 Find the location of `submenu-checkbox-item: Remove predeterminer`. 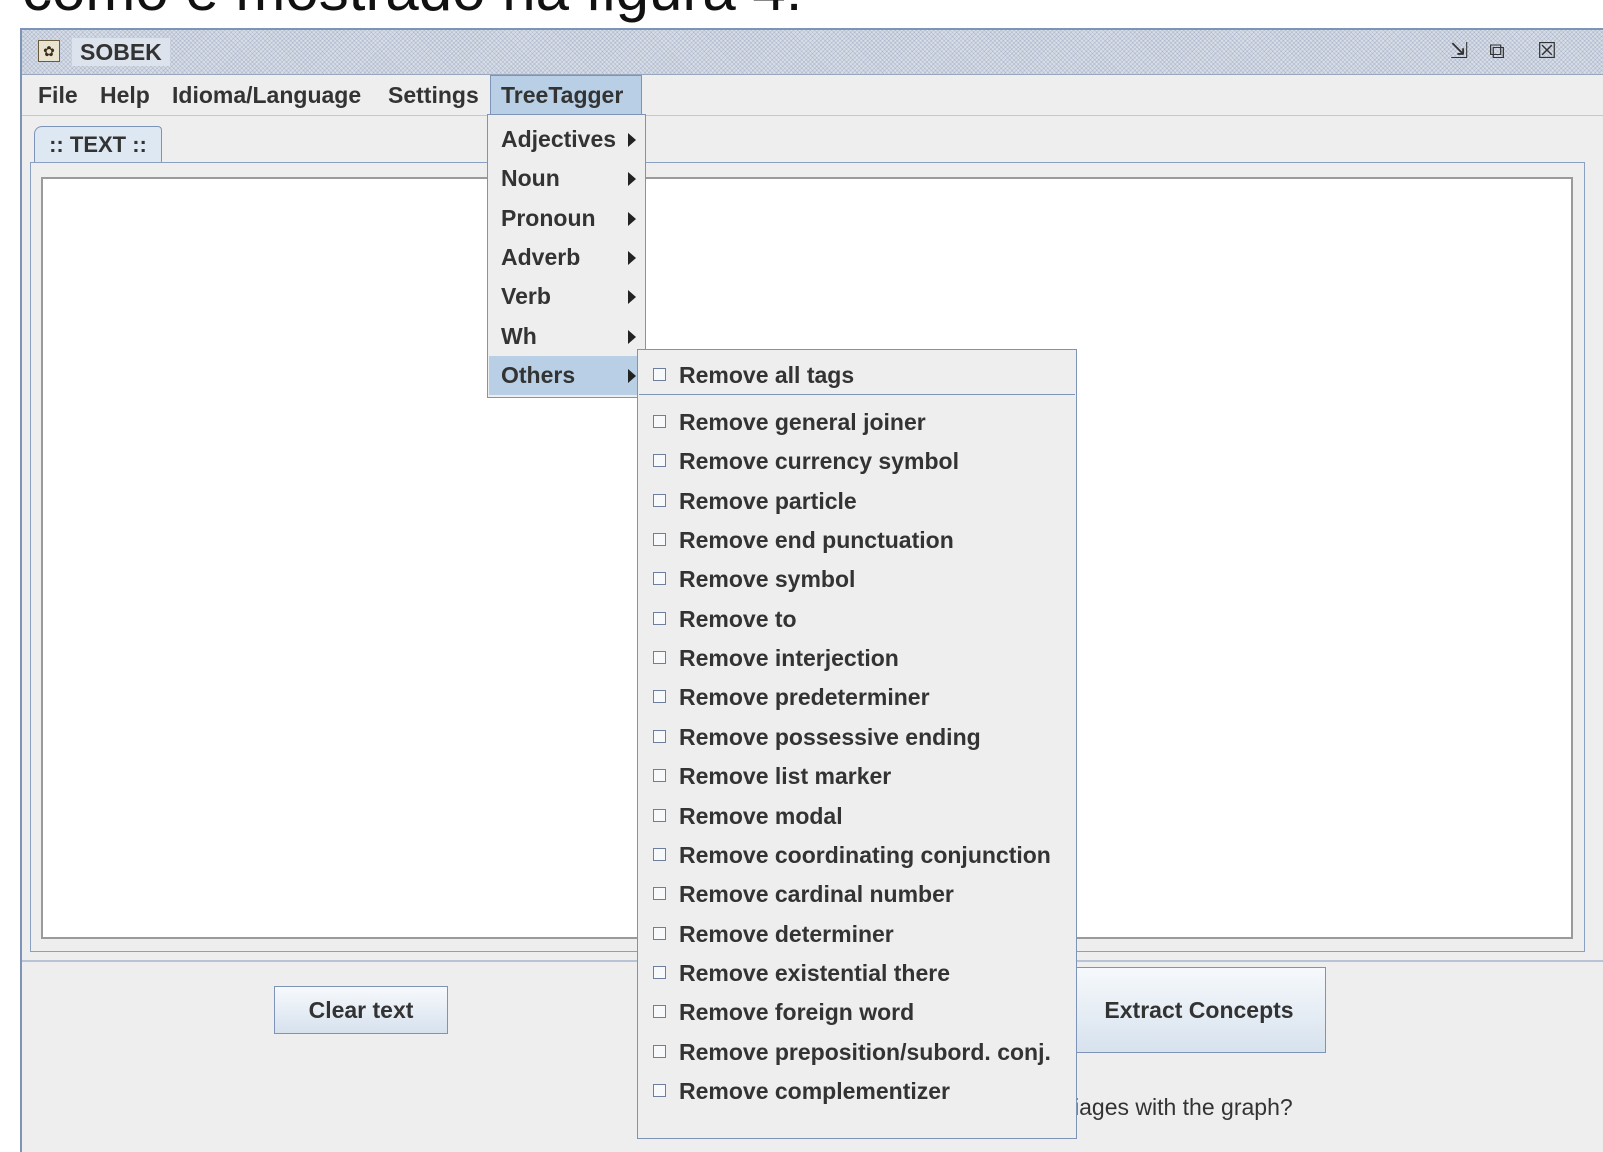

submenu-checkbox-item: Remove predeterminer is located at coordinates (857, 697).